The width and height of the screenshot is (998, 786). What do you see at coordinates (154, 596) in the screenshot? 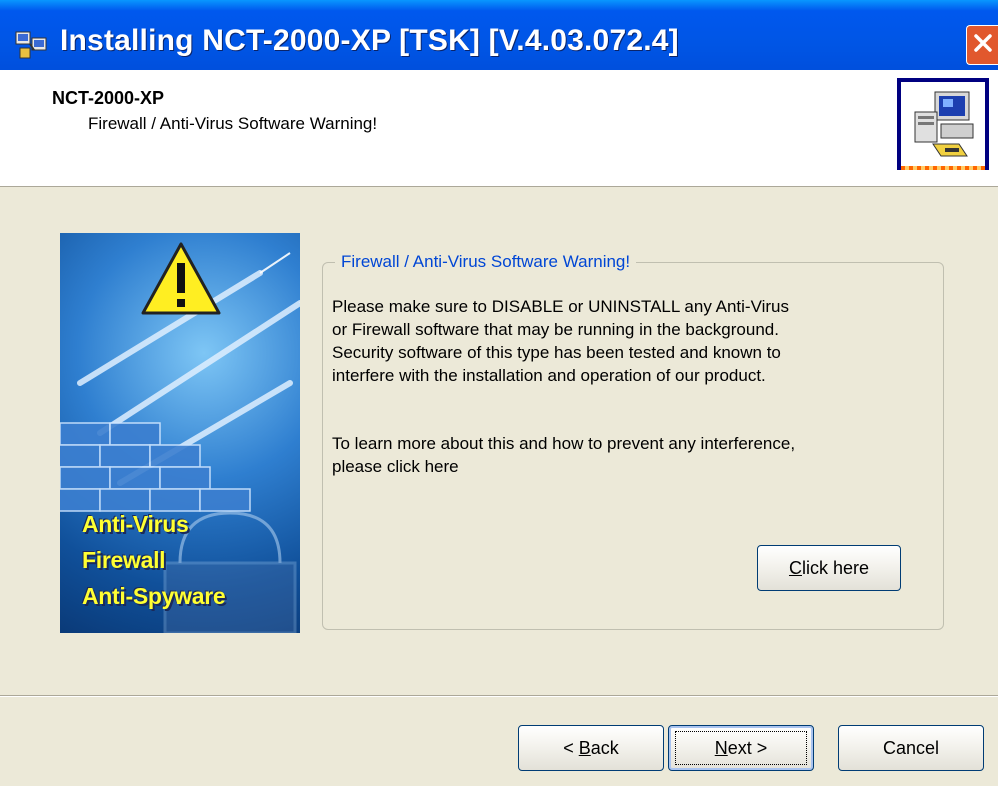
I see `banner-line-antispyware: Anti-Spyware` at bounding box center [154, 596].